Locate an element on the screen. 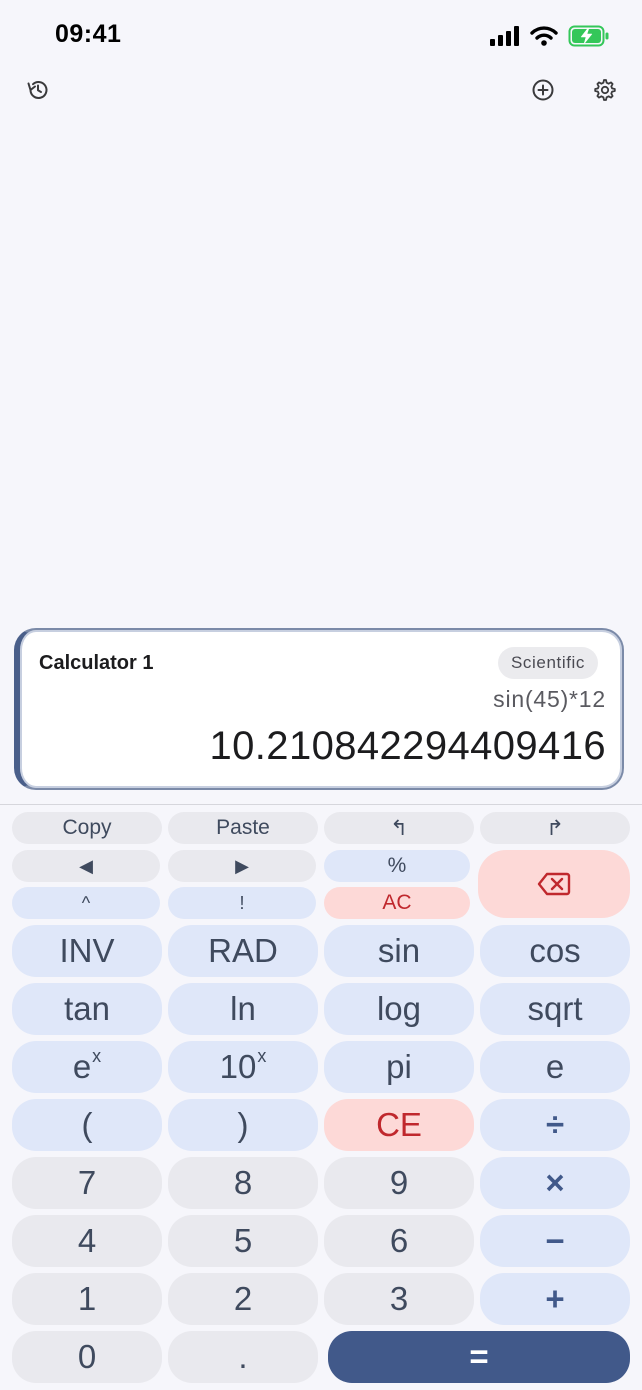 The image size is (642, 1390). backspace-icon is located at coordinates (554, 884).